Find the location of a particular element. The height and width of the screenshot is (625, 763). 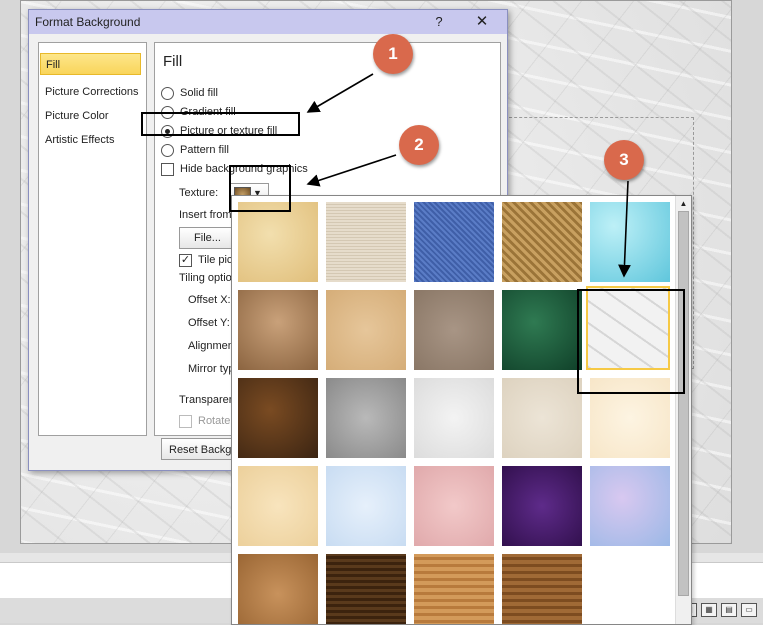

annotation-badge-1: 1 is located at coordinates (393, 54).